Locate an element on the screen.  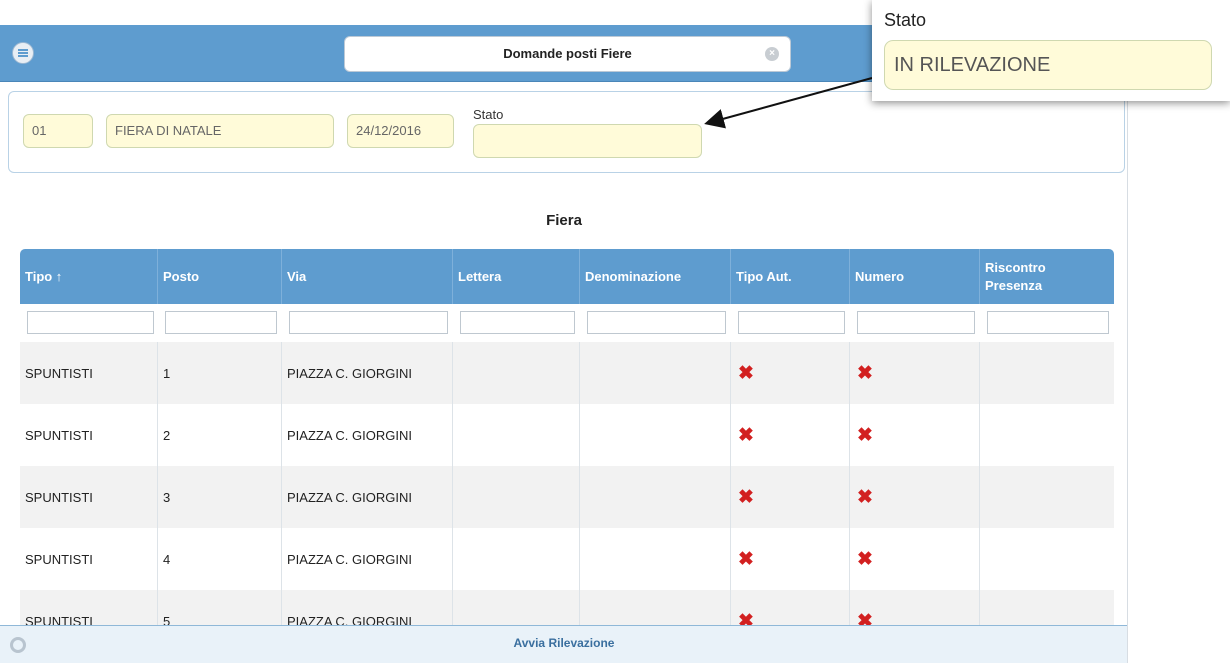
column-header-riscontro: Riscontro Presenza is located at coordinates (1046, 276).